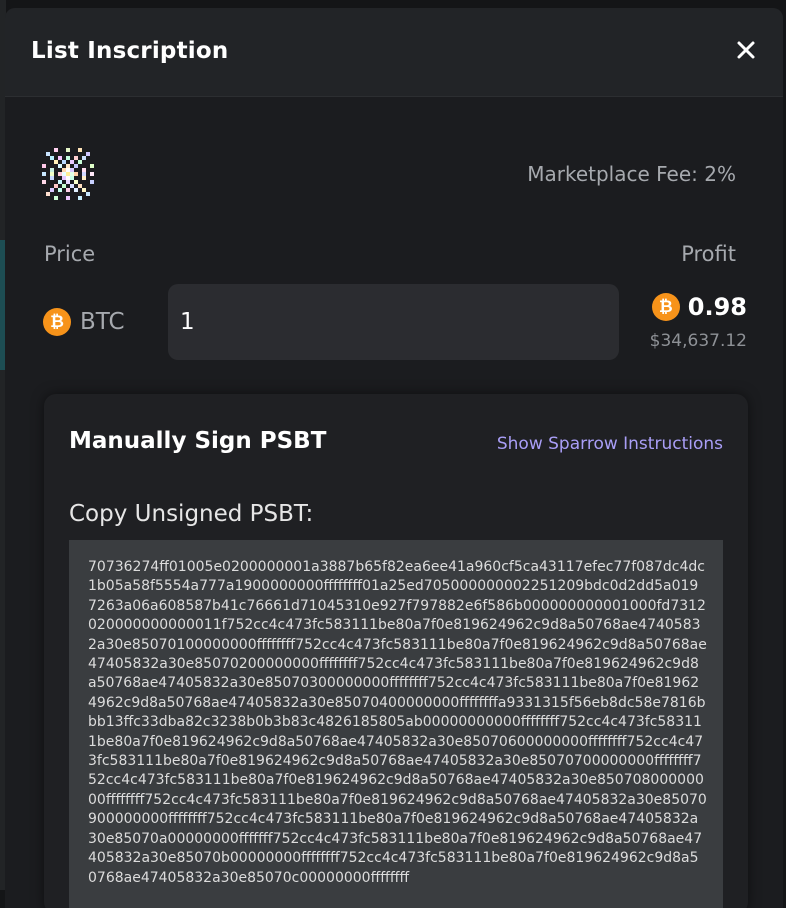 The image size is (786, 908). Describe the element at coordinates (68, 174) in the screenshot. I see `inscription-thumbnail` at that location.